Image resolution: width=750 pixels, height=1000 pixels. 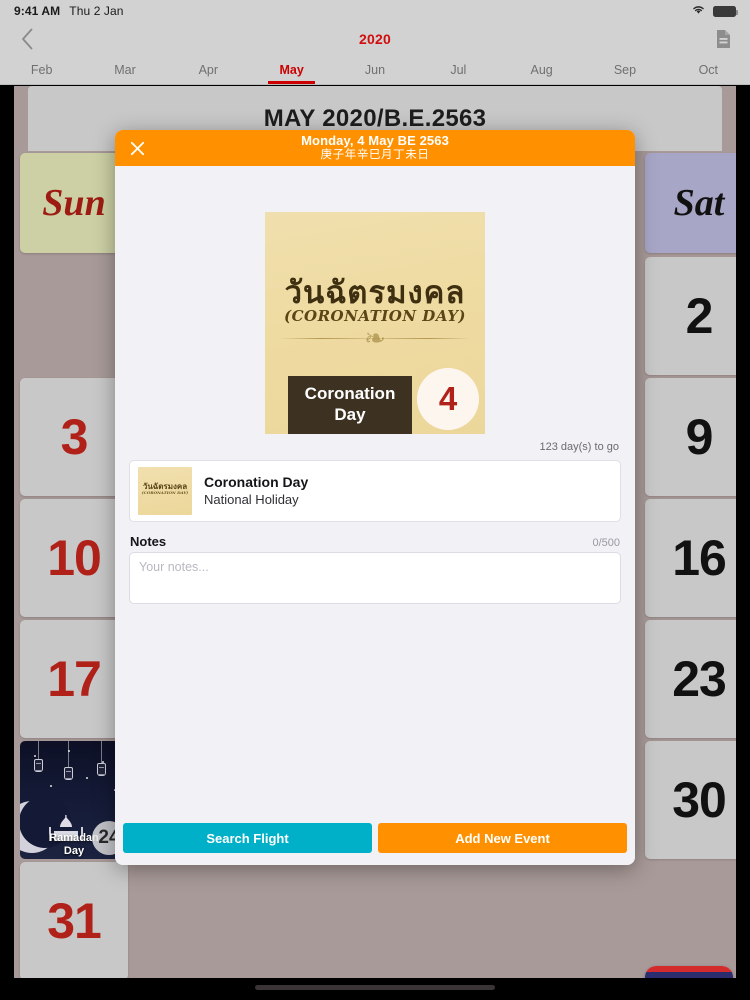 What do you see at coordinates (375, 118) in the screenshot?
I see `calendar-title: MAY 2020/B.E.2563` at bounding box center [375, 118].